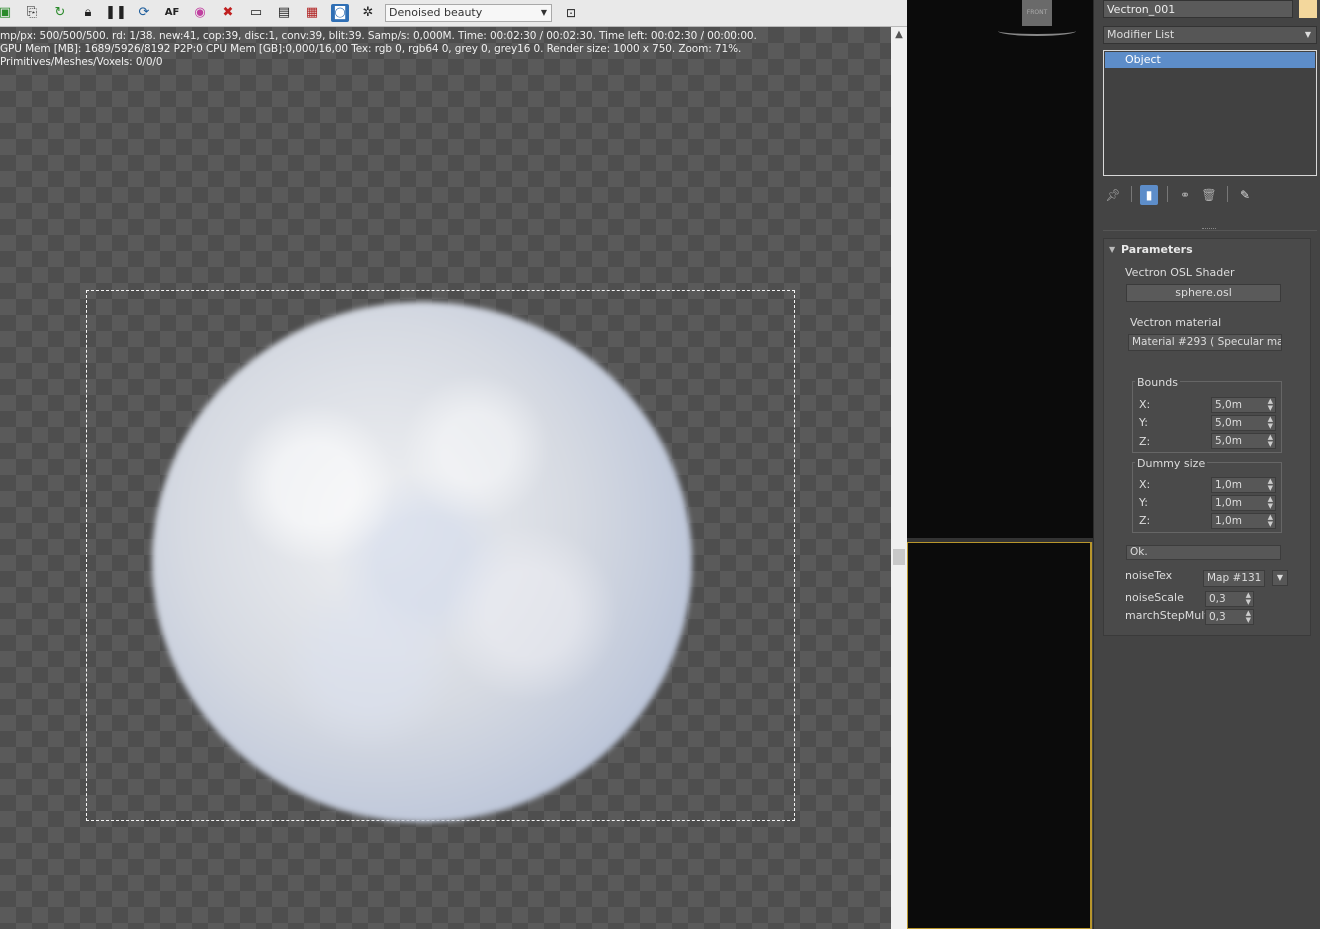 This screenshot has width=1320, height=929. What do you see at coordinates (256, 13) in the screenshot?
I see `display-icon: ▭` at bounding box center [256, 13].